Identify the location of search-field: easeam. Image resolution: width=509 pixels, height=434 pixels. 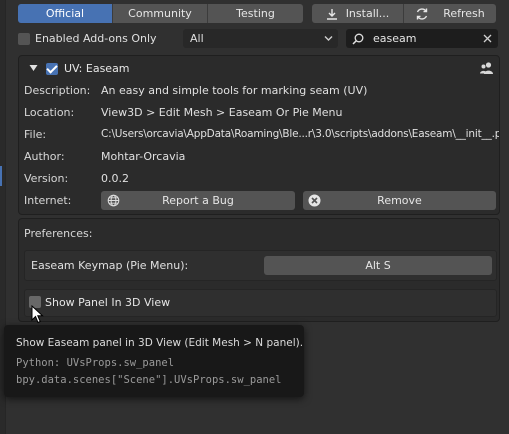
(422, 38).